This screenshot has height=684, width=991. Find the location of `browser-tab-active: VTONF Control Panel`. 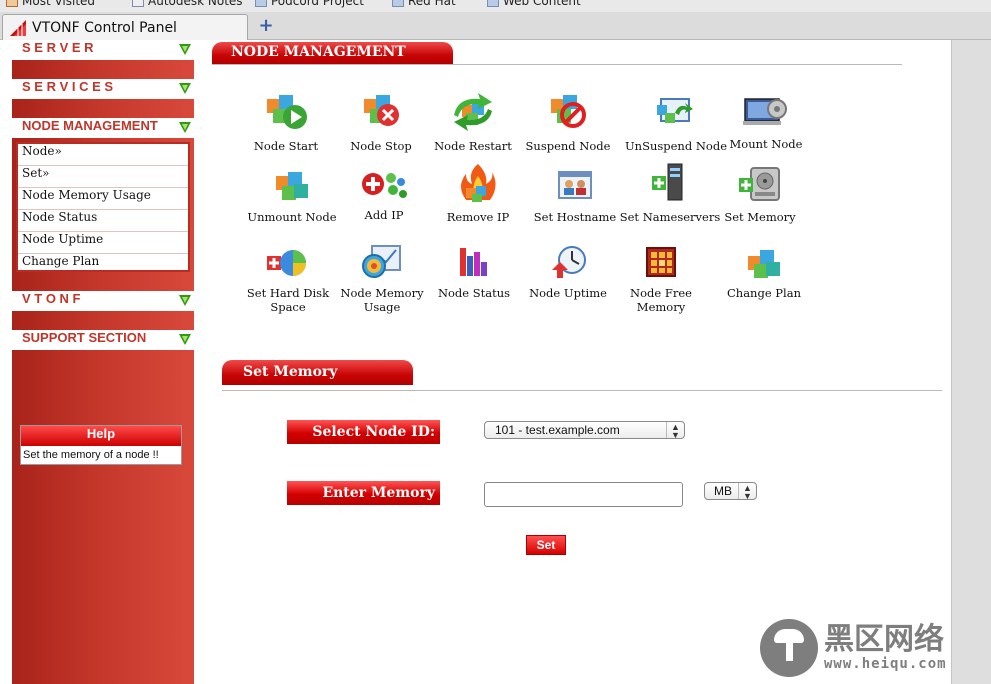

browser-tab-active: VTONF Control Panel is located at coordinates (125, 27).